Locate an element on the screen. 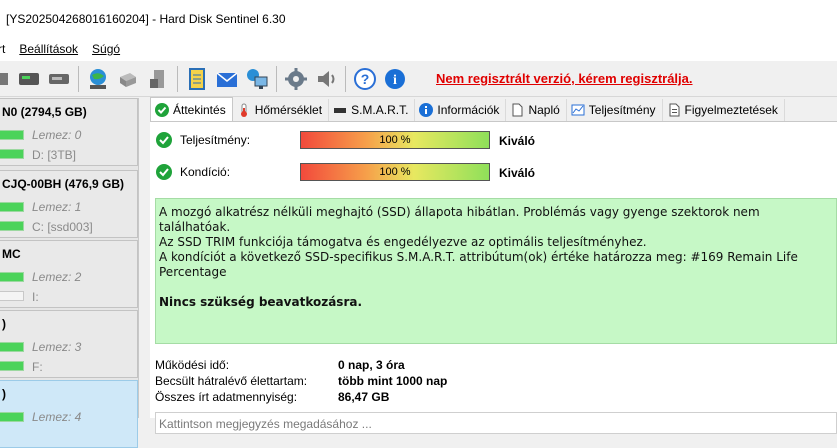 The height and width of the screenshot is (448, 837). tab-alerts: Figyelmeztetések is located at coordinates (724, 110).